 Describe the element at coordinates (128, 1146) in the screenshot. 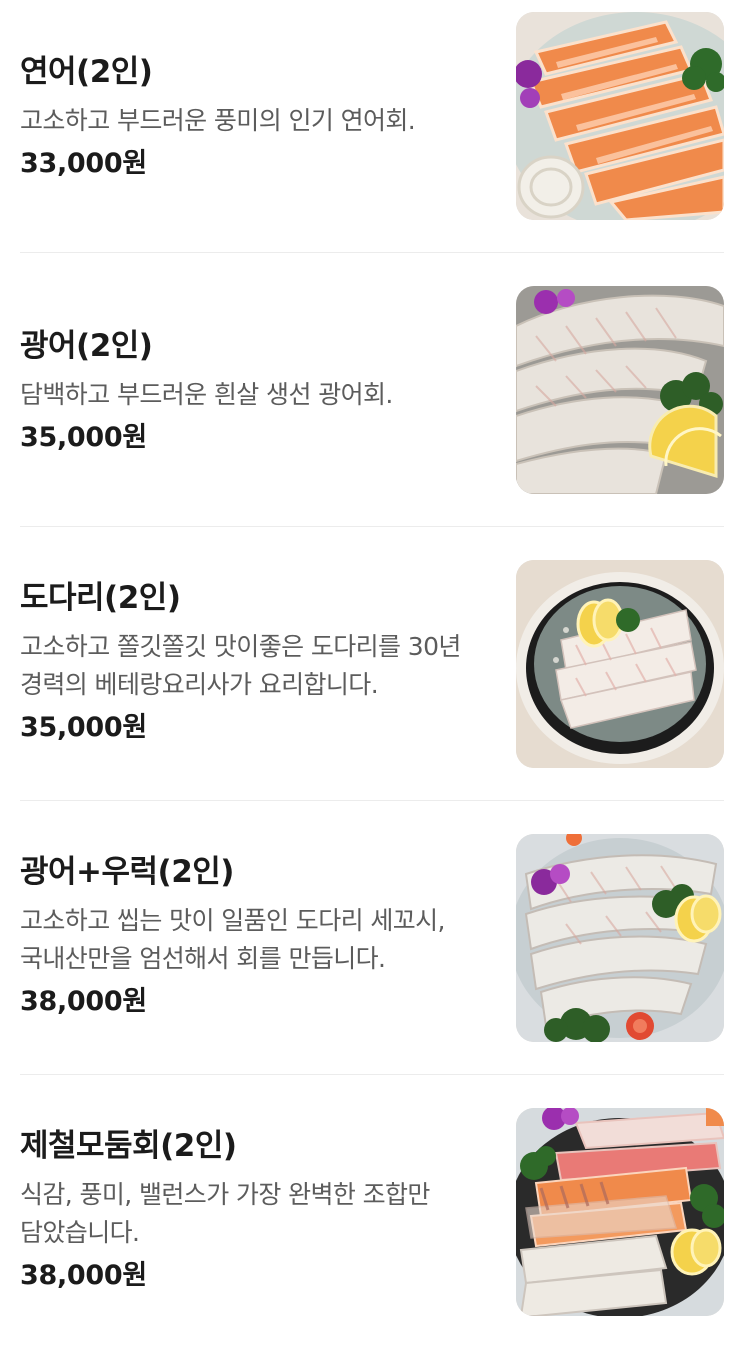

I see `menu-item-name: 제철모둠회(2인)` at that location.